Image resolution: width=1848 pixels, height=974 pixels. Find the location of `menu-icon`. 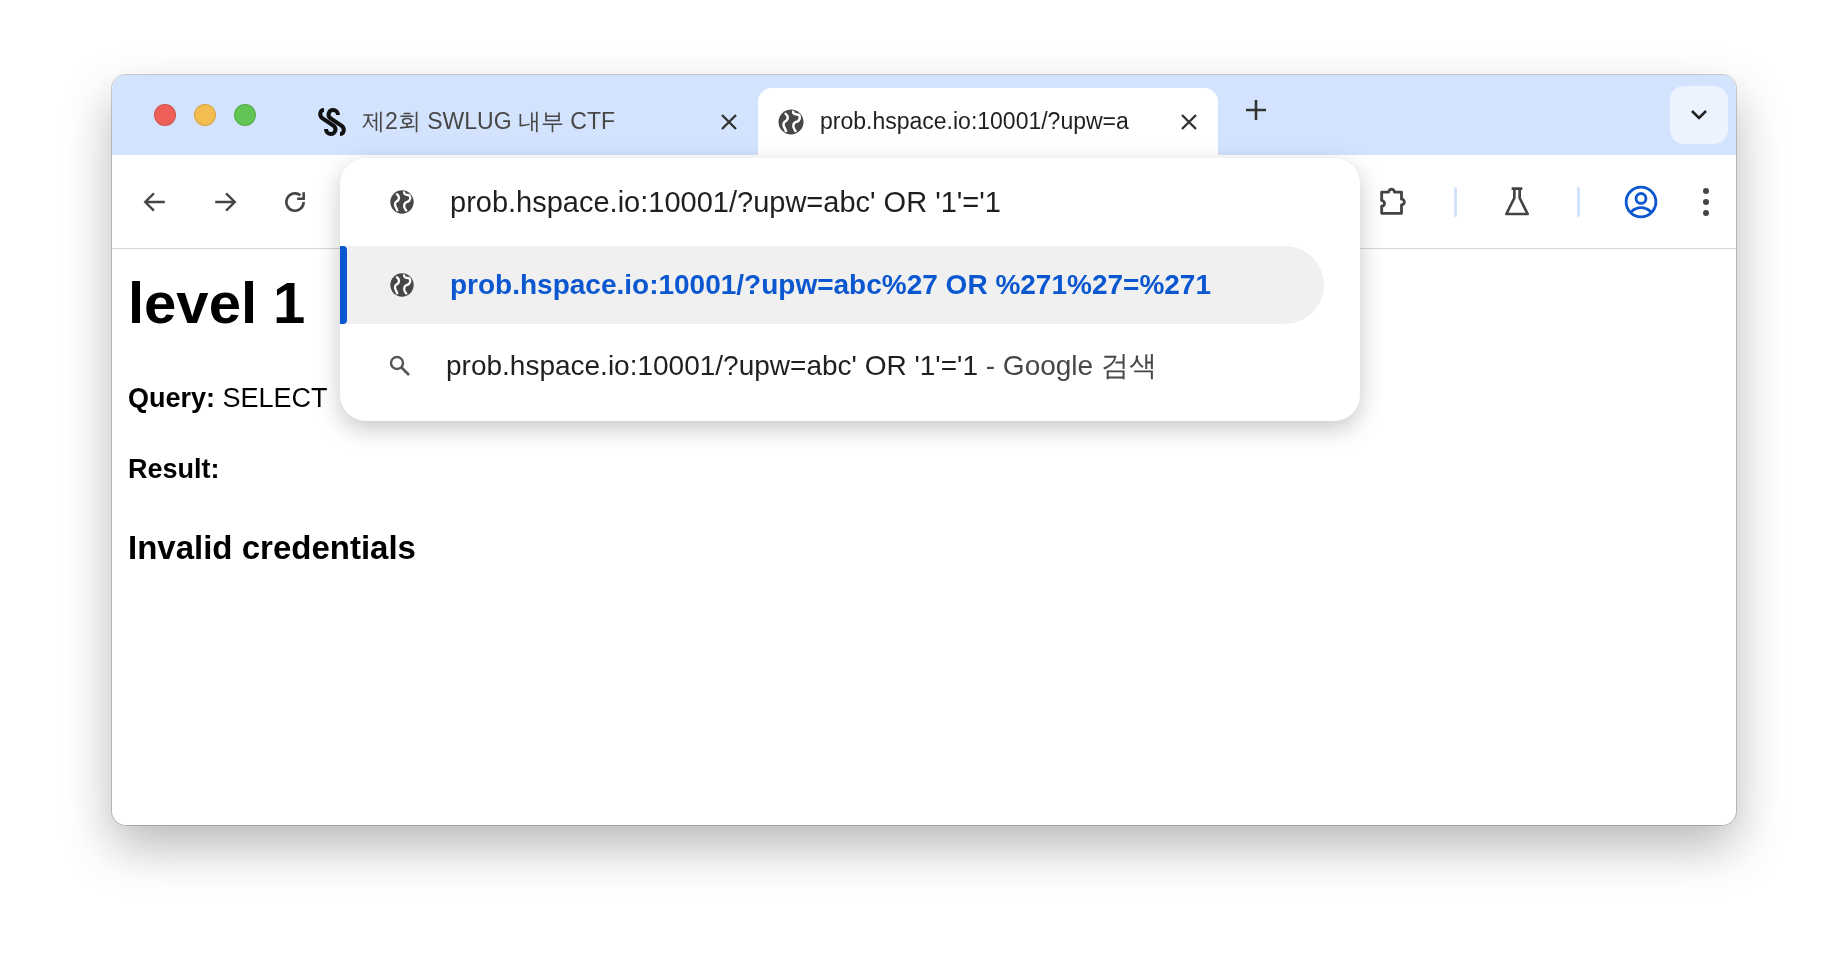

menu-icon is located at coordinates (1706, 201).